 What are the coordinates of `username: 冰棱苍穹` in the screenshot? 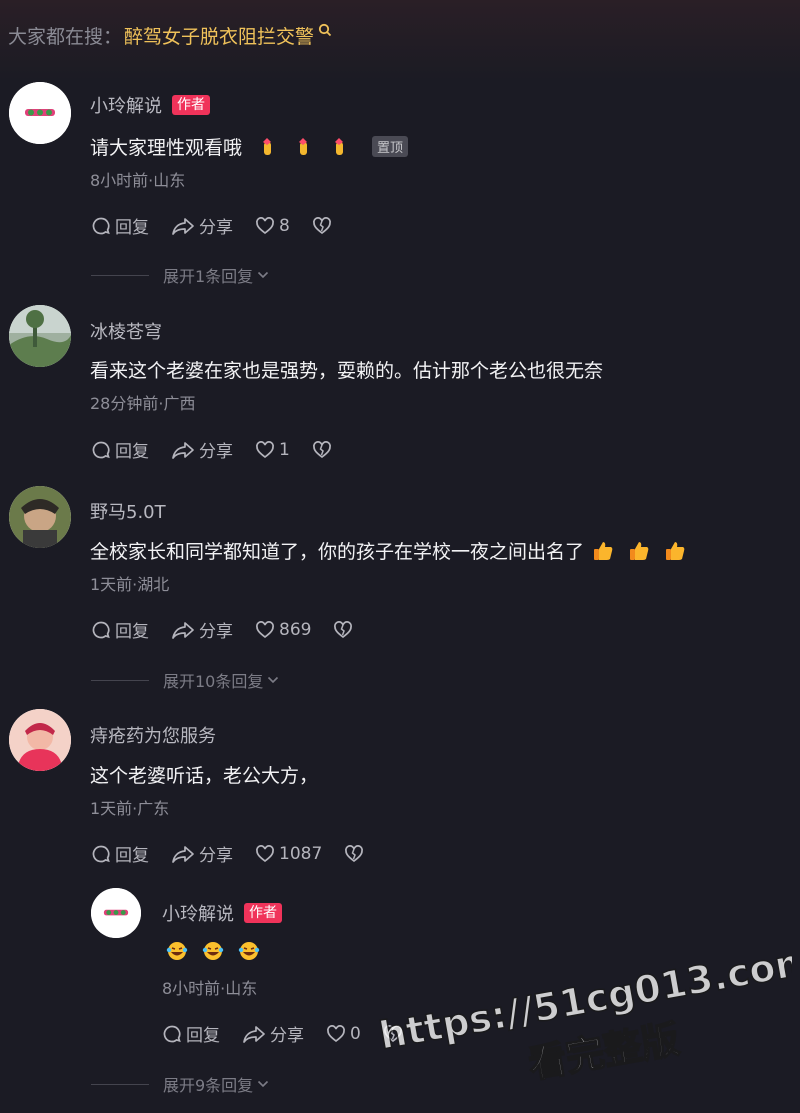 It's located at (126, 331).